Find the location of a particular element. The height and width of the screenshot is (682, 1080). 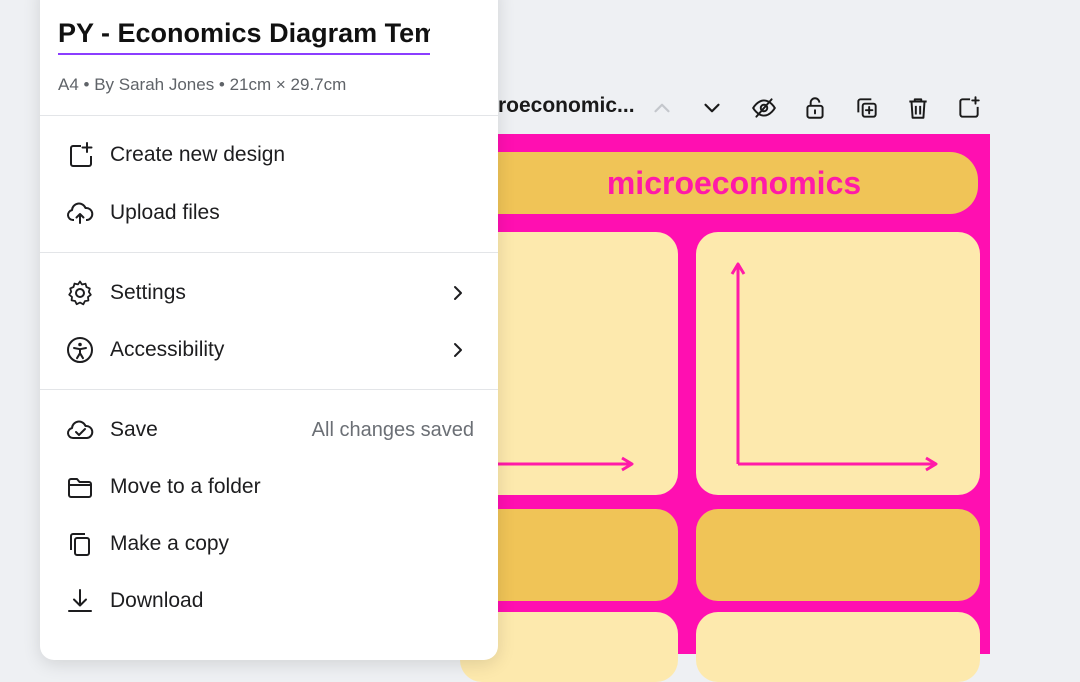

chevron-down-icon is located at coordinates (712, 108).